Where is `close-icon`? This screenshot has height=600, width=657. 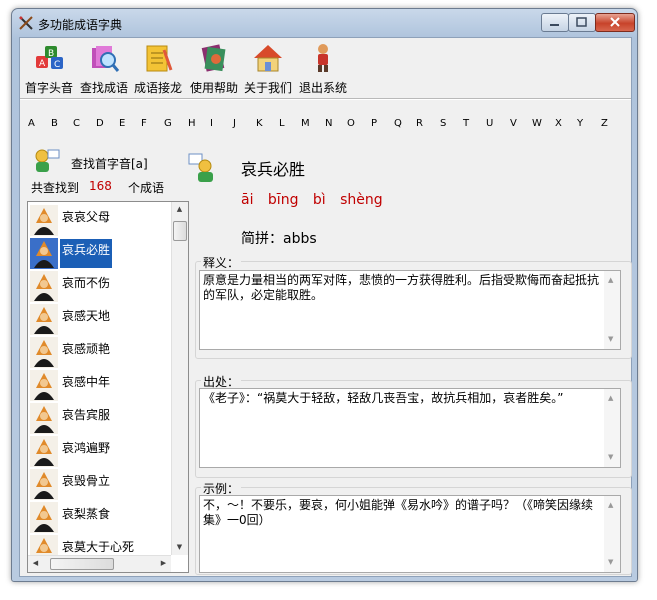 close-icon is located at coordinates (615, 22).